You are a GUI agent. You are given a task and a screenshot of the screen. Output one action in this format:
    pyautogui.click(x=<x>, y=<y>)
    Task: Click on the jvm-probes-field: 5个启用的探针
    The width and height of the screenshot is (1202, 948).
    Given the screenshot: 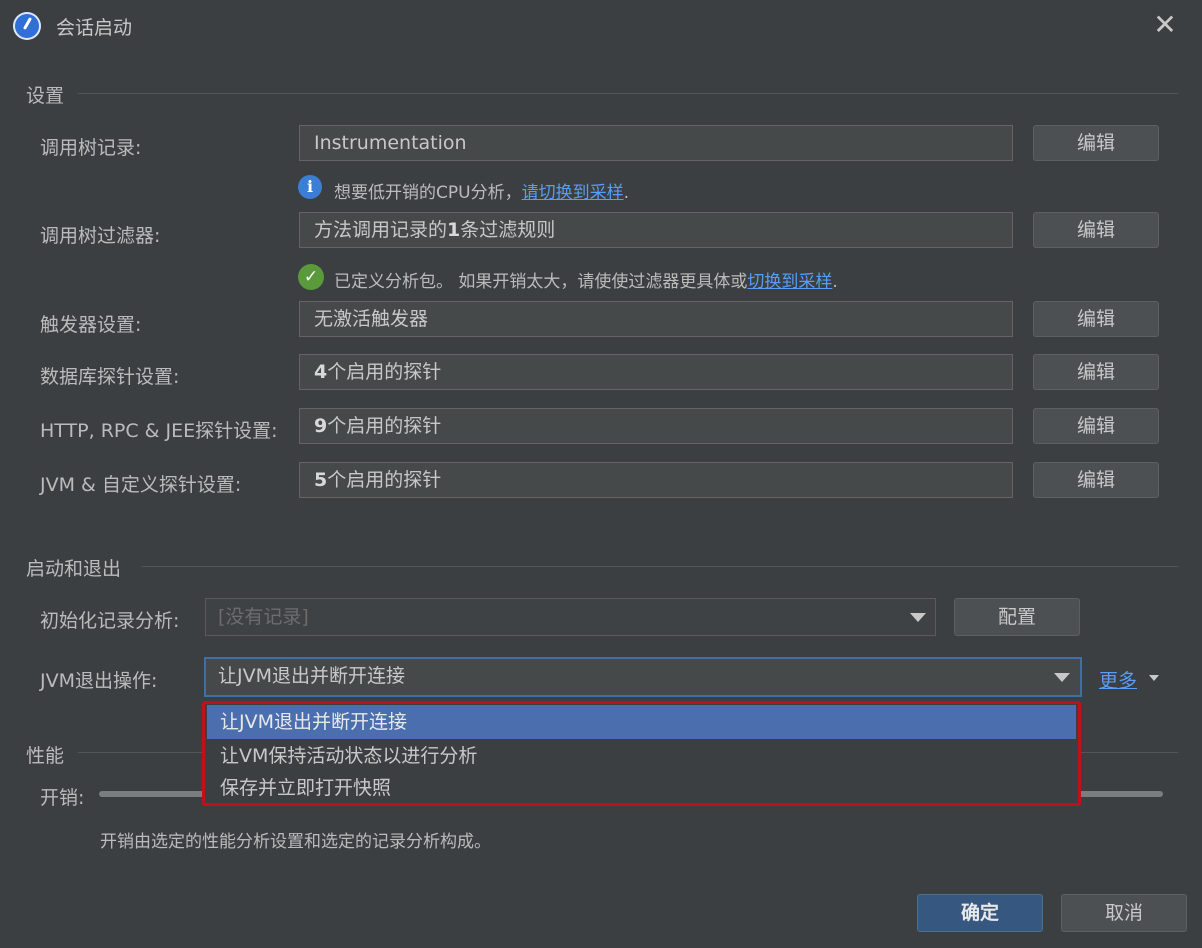 What is the action you would take?
    pyautogui.click(x=656, y=480)
    